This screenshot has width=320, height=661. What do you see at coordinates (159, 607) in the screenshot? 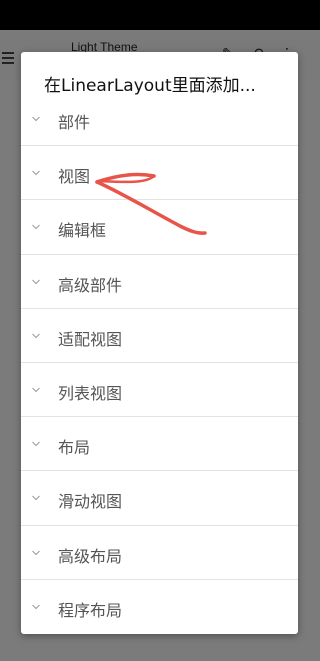
I see `category-item-program-layouts: 程序布局` at bounding box center [159, 607].